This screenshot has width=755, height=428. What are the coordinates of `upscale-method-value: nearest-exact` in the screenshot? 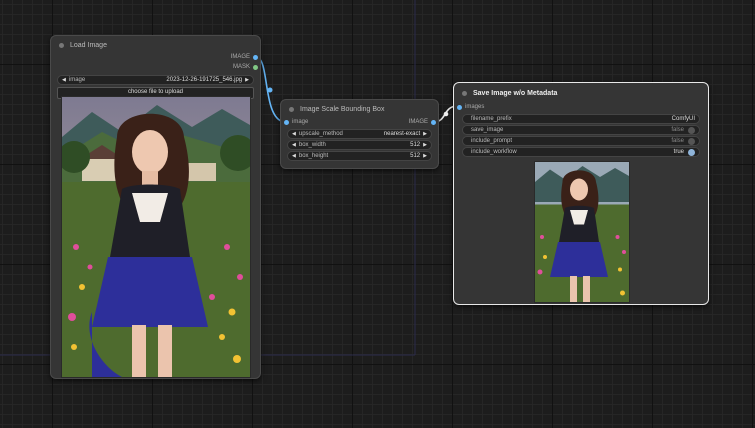 It's located at (402, 134).